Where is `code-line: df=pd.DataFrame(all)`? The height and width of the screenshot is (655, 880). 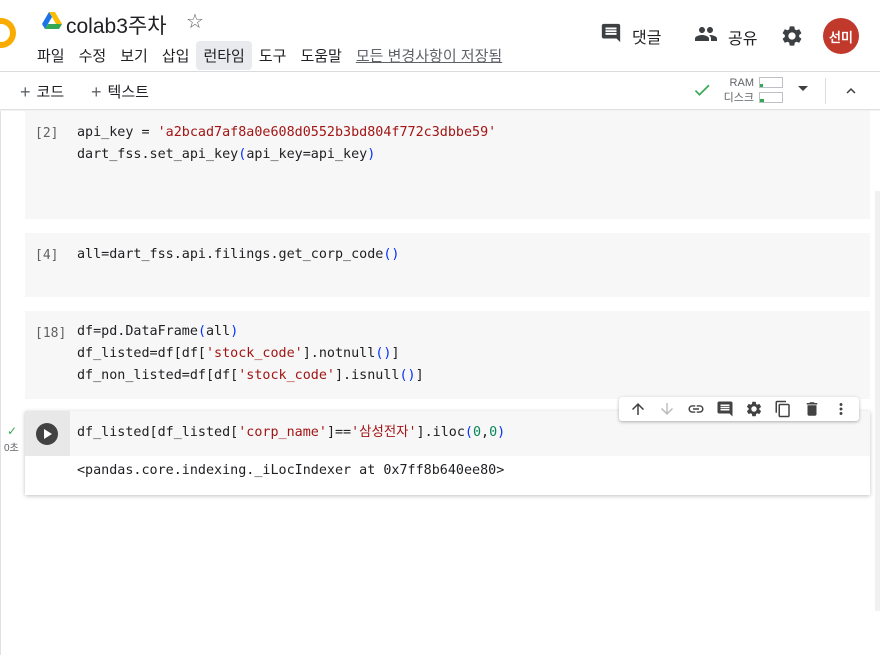 code-line: df=pd.DataFrame(all) is located at coordinates (158, 331).